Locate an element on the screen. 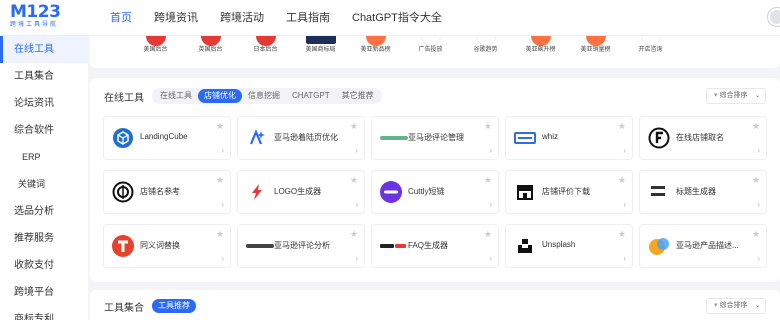 The width and height of the screenshot is (780, 320). tool-card-faq-generator: FAQ生成器 ★ › is located at coordinates (435, 246).